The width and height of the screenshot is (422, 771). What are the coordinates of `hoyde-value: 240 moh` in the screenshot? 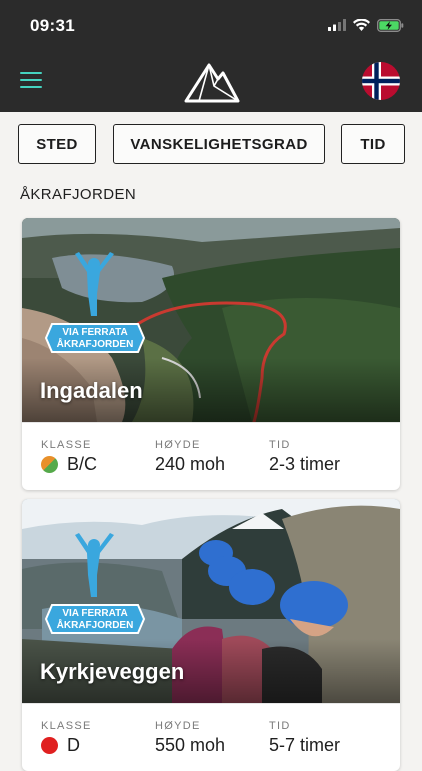 It's located at (190, 464).